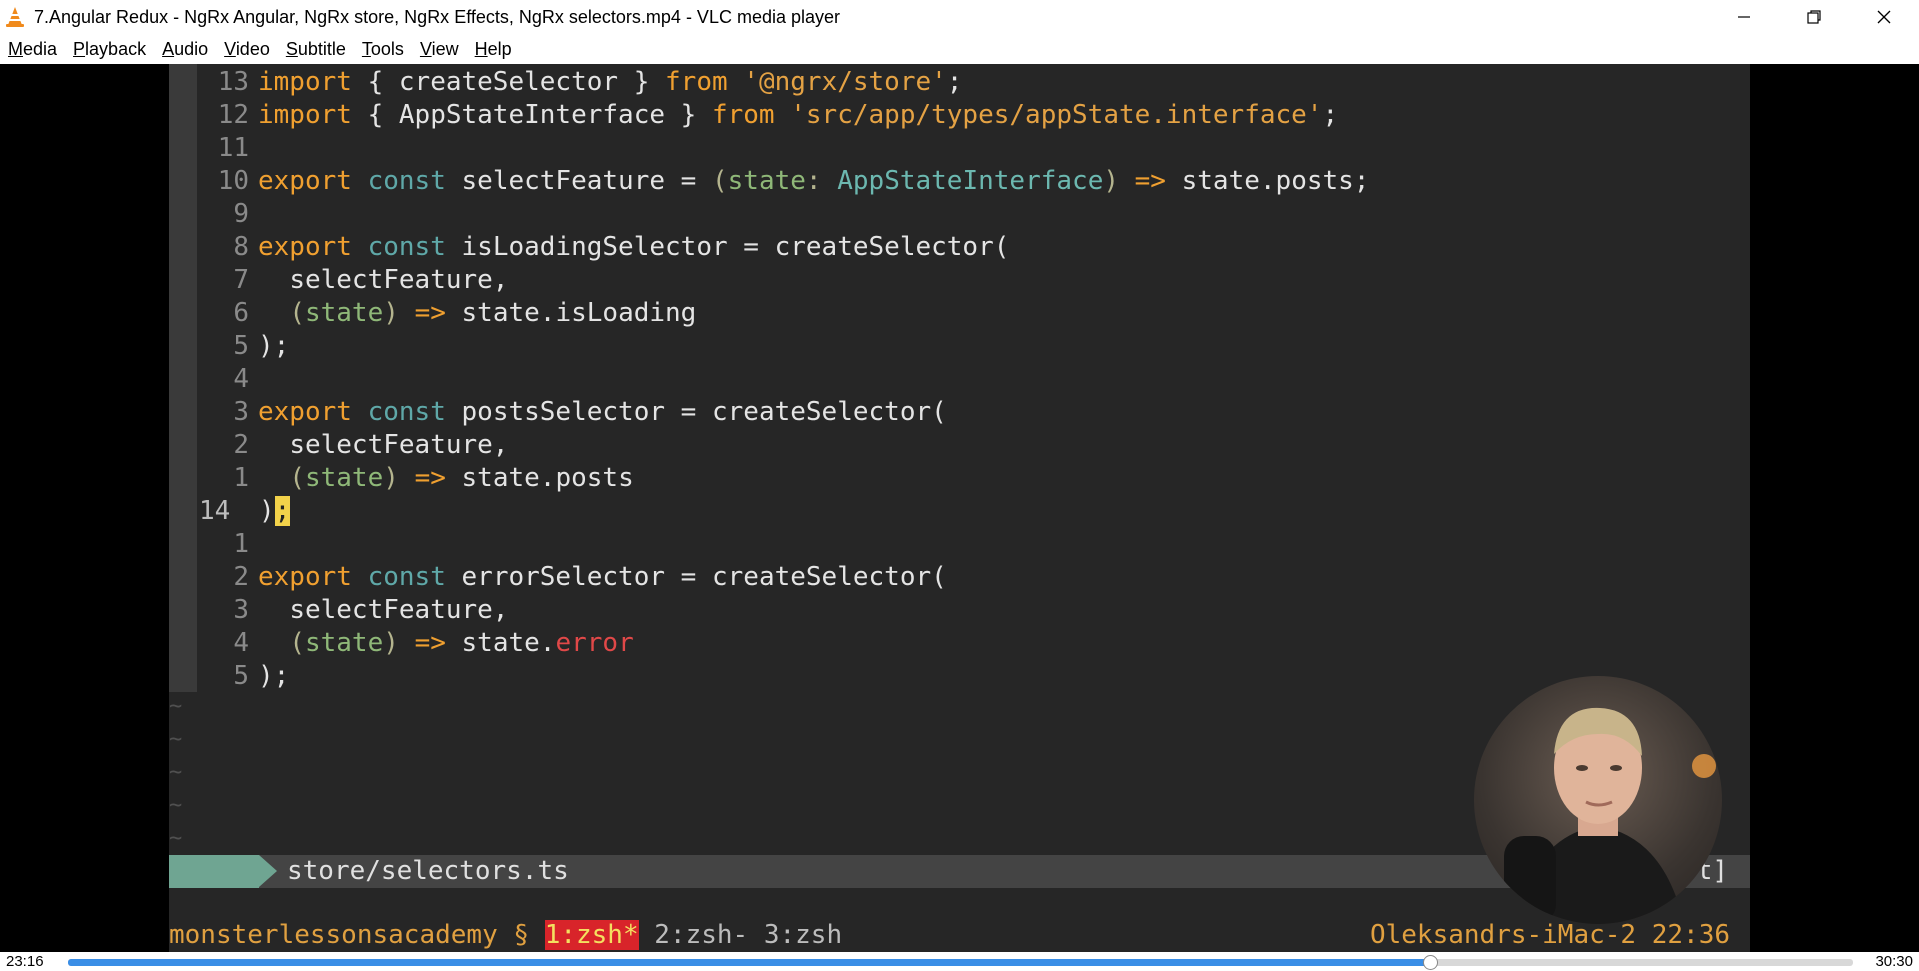 This screenshot has height=971, width=1919. Describe the element at coordinates (371, 280) in the screenshot. I see `code-line: 7 selectFeature,` at that location.